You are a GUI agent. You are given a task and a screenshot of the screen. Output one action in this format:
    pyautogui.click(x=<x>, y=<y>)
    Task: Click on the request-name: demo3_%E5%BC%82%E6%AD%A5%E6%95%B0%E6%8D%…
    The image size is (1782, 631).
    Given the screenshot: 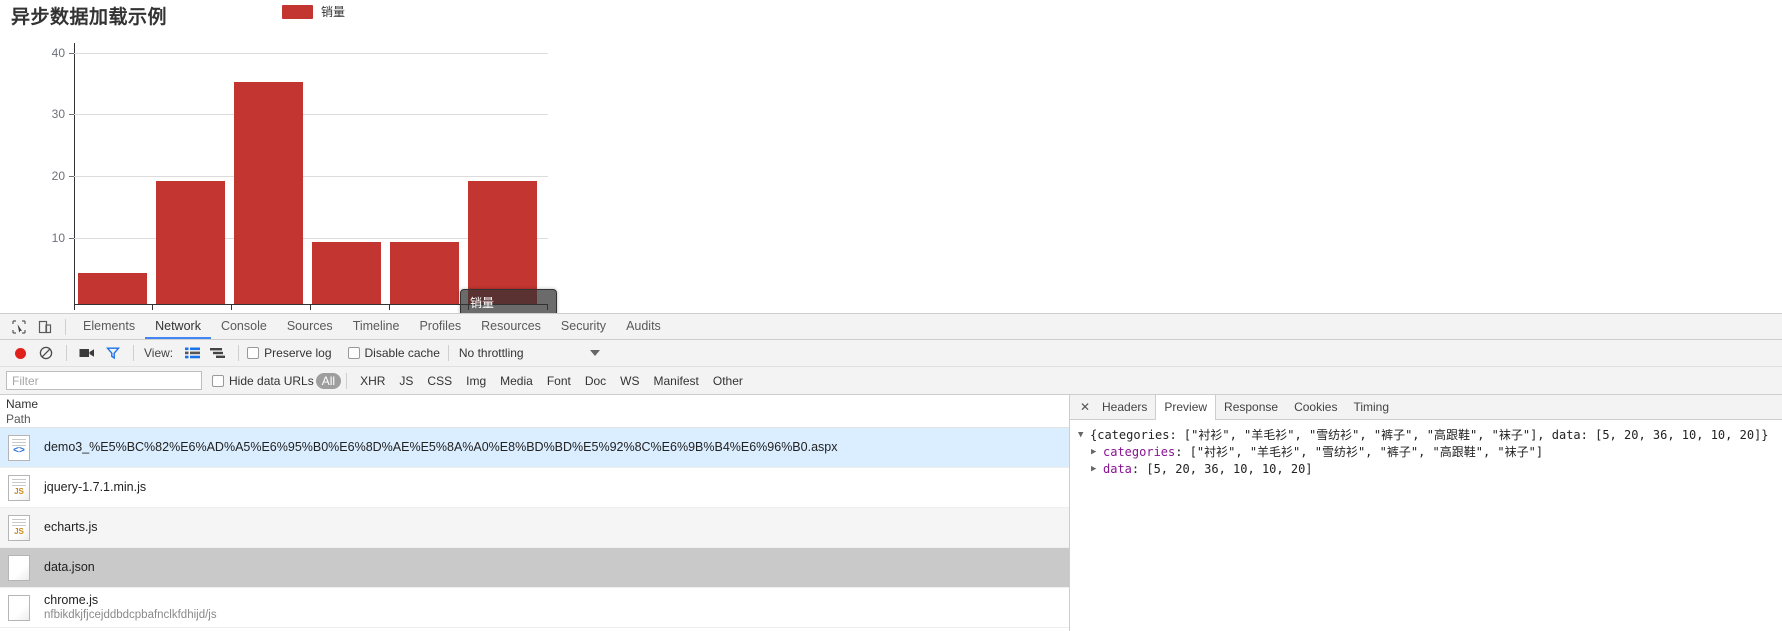 What is the action you would take?
    pyautogui.click(x=441, y=447)
    